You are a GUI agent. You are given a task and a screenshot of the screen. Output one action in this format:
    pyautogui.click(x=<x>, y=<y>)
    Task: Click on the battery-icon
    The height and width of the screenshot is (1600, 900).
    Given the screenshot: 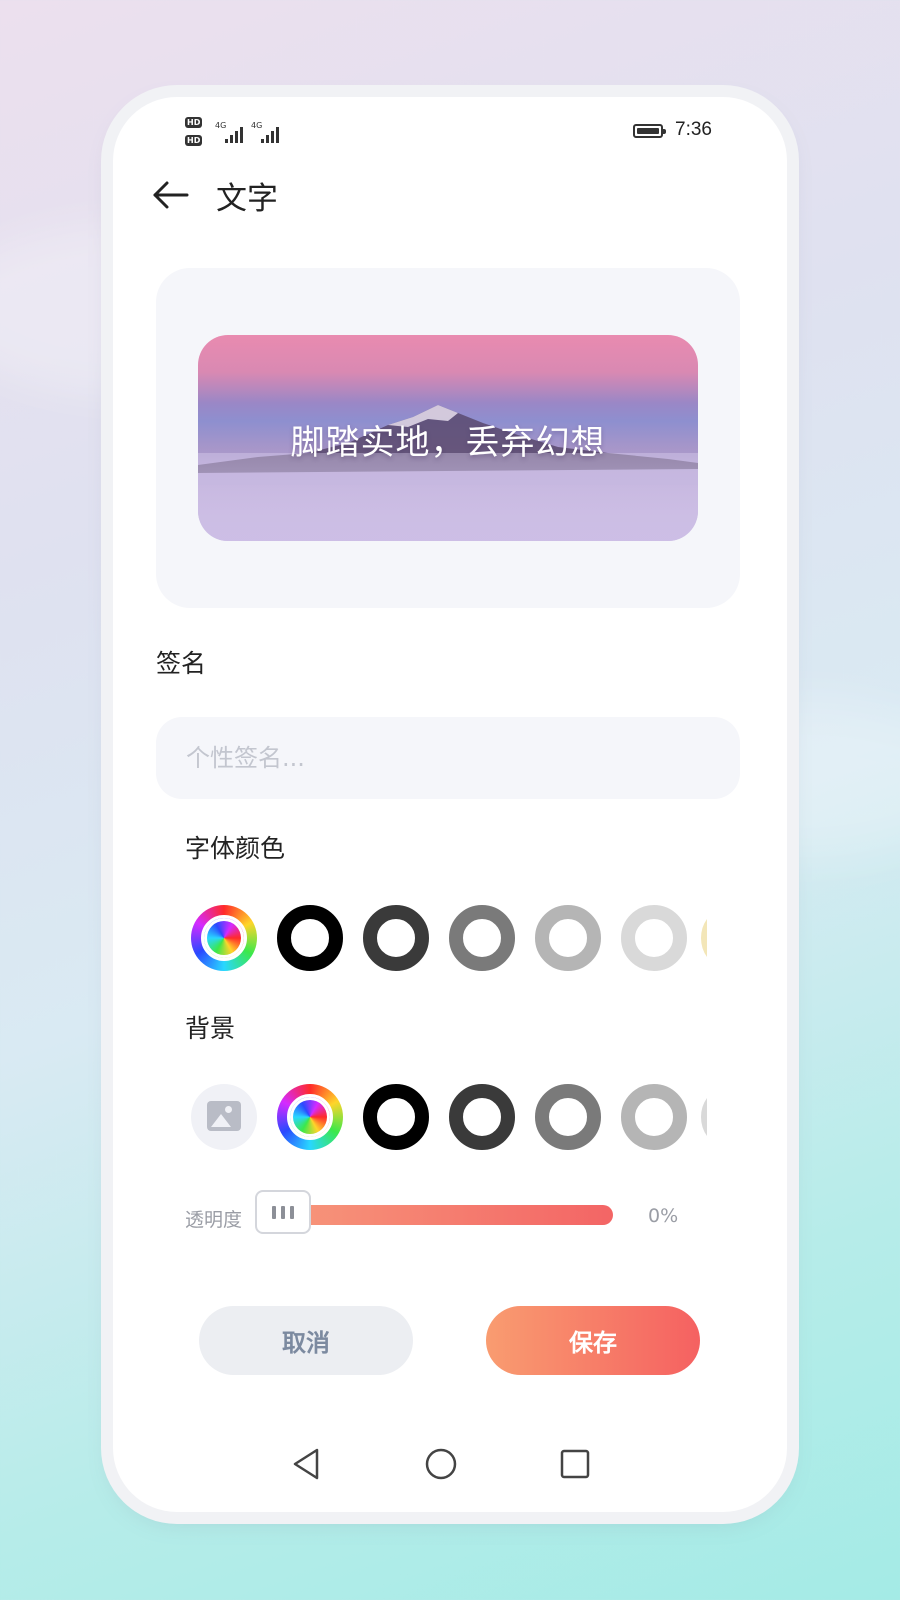 What is the action you would take?
    pyautogui.click(x=649, y=131)
    